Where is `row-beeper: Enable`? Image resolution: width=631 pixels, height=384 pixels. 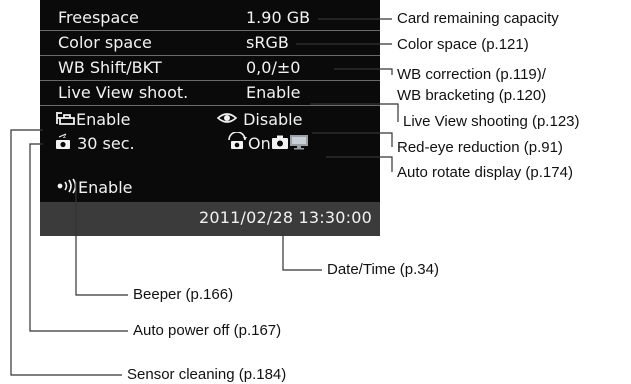 row-beeper: Enable is located at coordinates (210, 188).